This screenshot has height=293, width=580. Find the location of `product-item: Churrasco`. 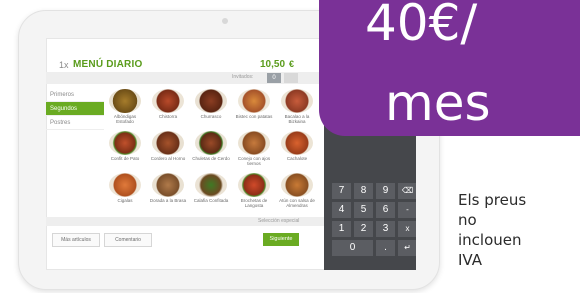

product-item: Churrasco is located at coordinates (211, 107).